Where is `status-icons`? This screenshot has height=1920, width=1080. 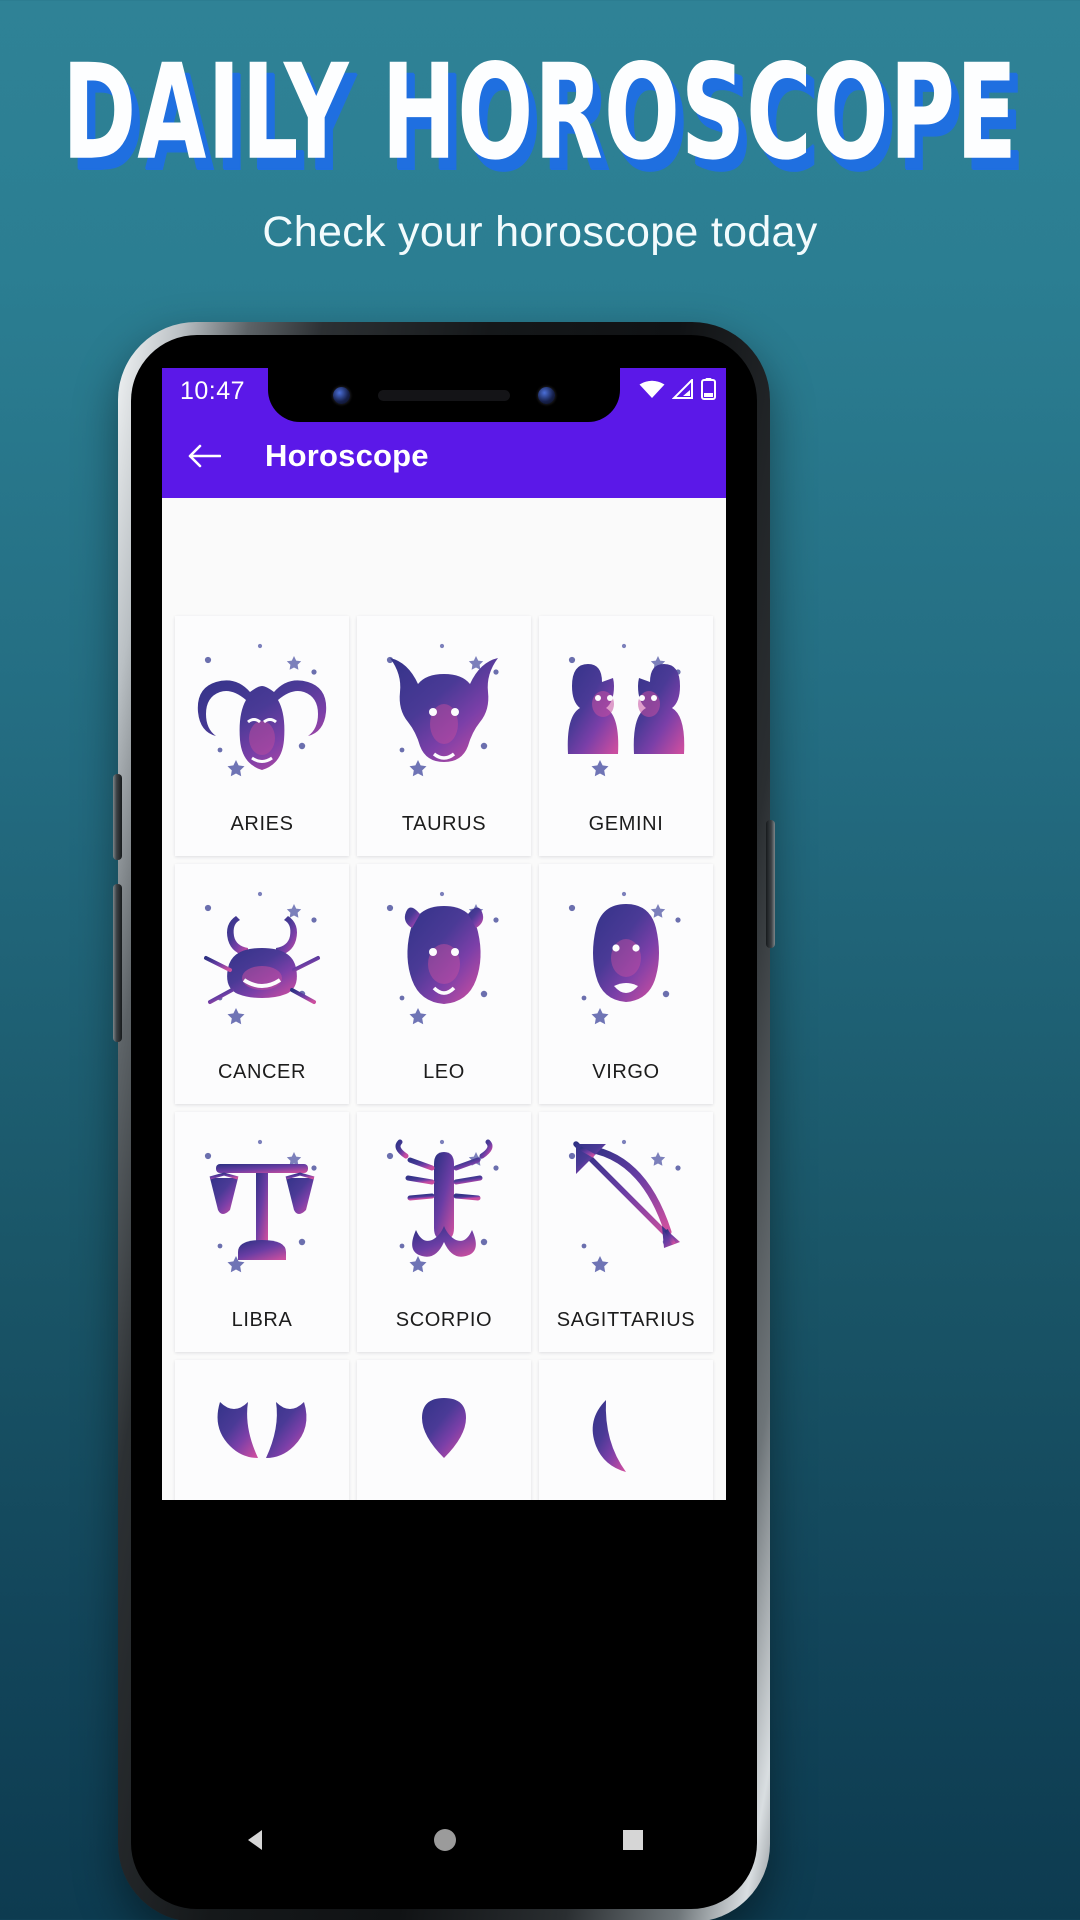 status-icons is located at coordinates (677, 391).